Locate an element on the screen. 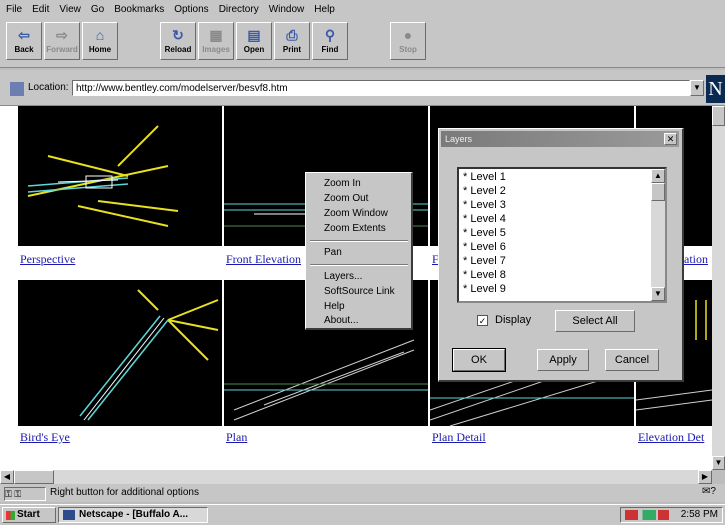 The width and height of the screenshot is (725, 525). find-label: Find is located at coordinates (330, 49).